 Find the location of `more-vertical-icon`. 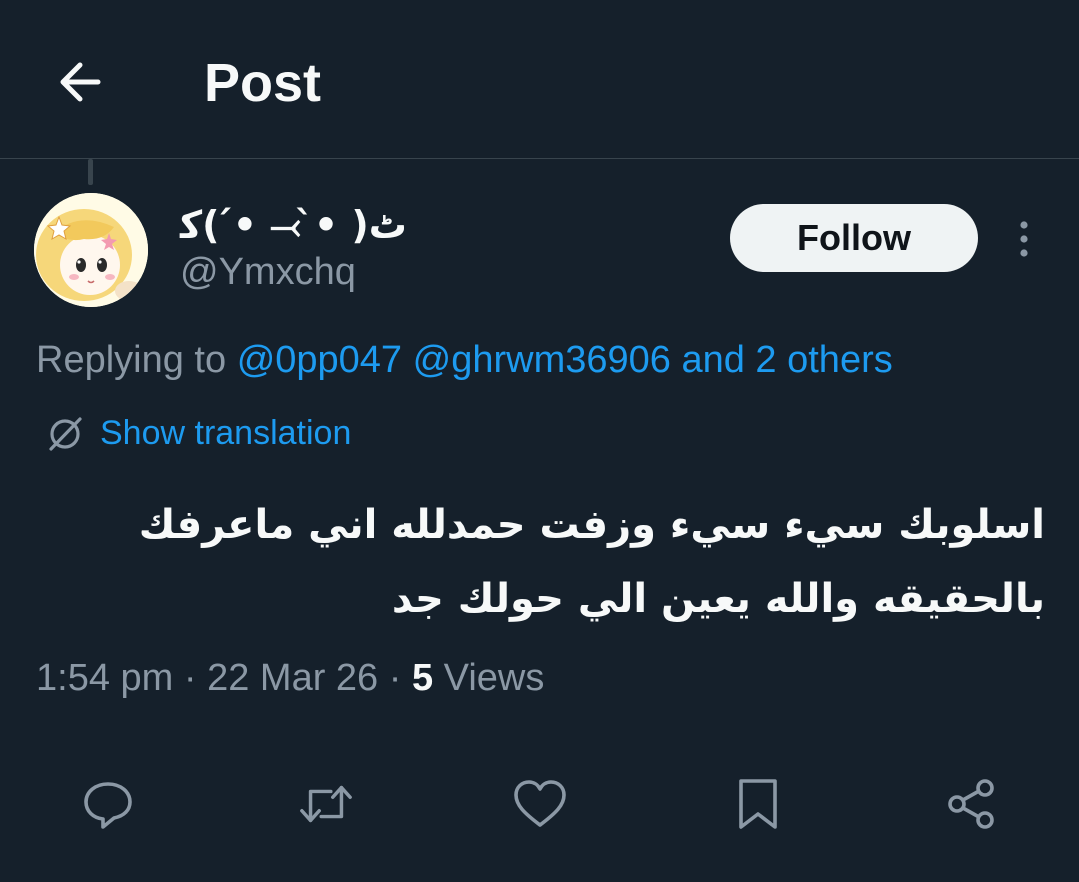

more-vertical-icon is located at coordinates (1024, 239).